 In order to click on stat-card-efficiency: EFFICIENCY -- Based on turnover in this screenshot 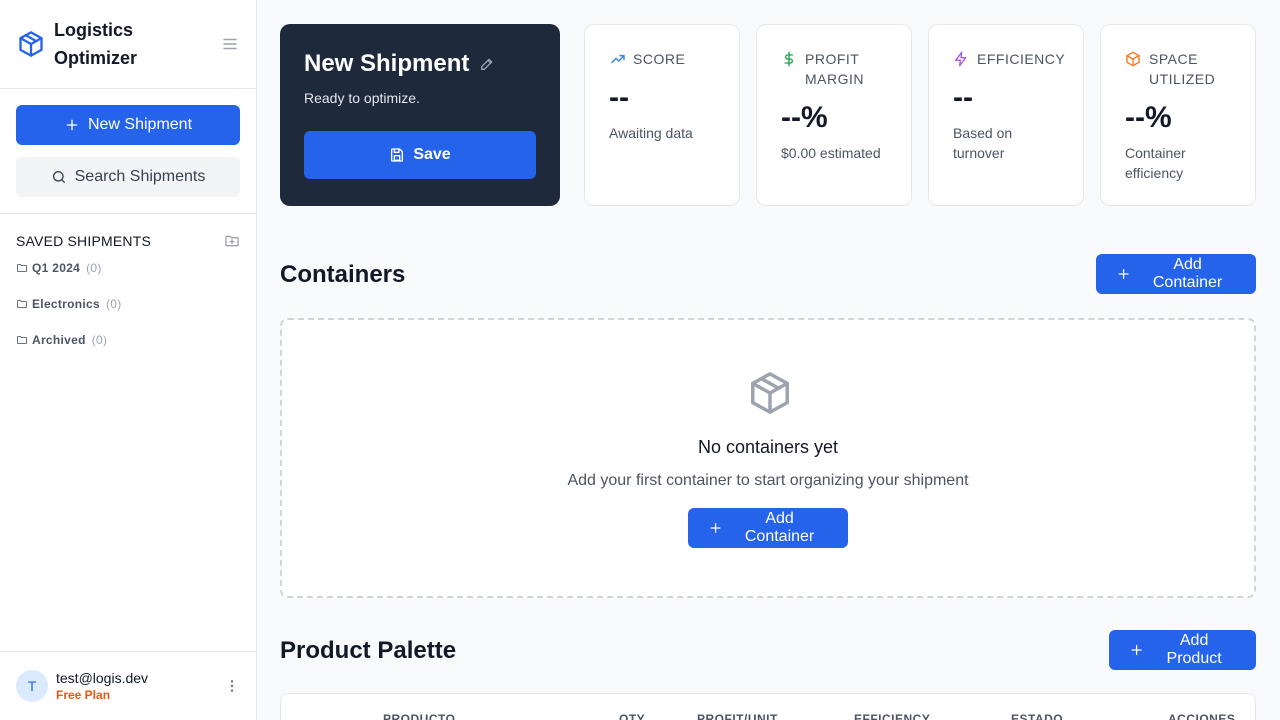, I will do `click(1006, 115)`.